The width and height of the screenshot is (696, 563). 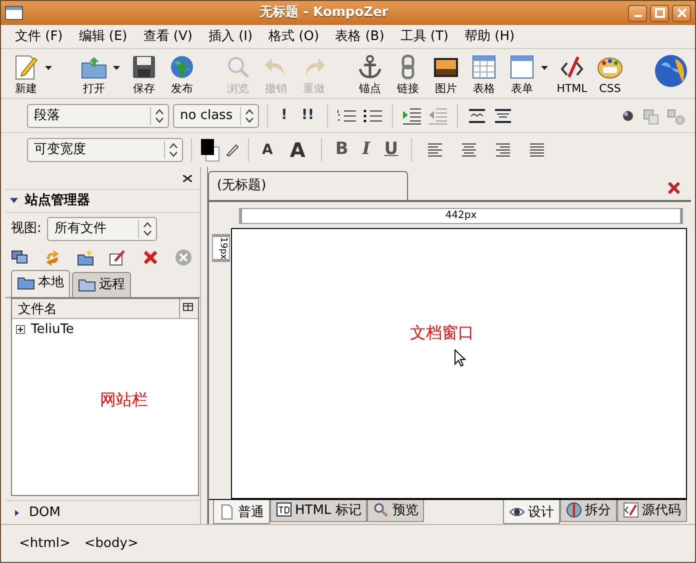 I want to click on view-mode-tab: 普通, so click(x=241, y=512).